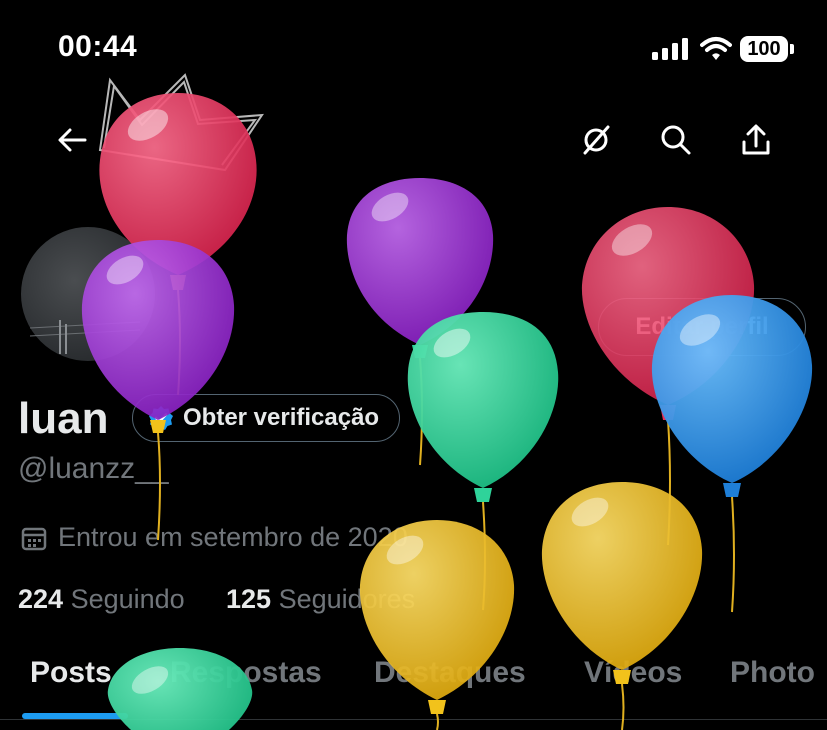 Image resolution: width=827 pixels, height=730 pixels. I want to click on grok-button, so click(596, 140).